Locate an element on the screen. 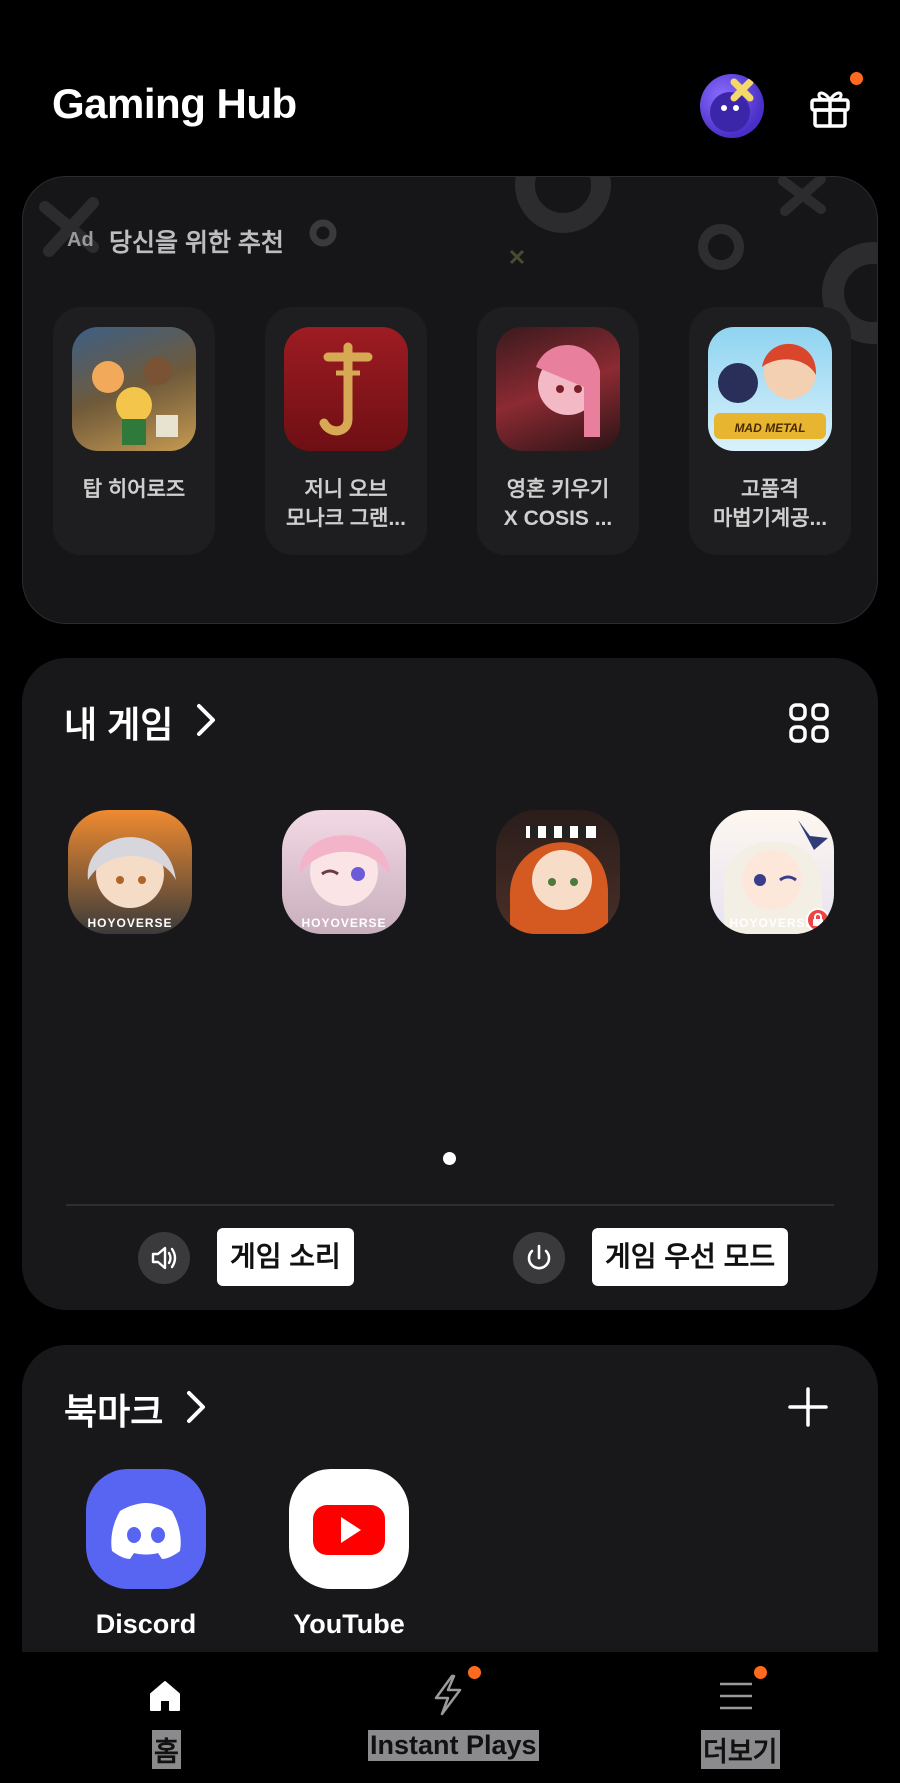 This screenshot has height=1783, width=900. rec-item: 탑 히어로즈 is located at coordinates (134, 431).